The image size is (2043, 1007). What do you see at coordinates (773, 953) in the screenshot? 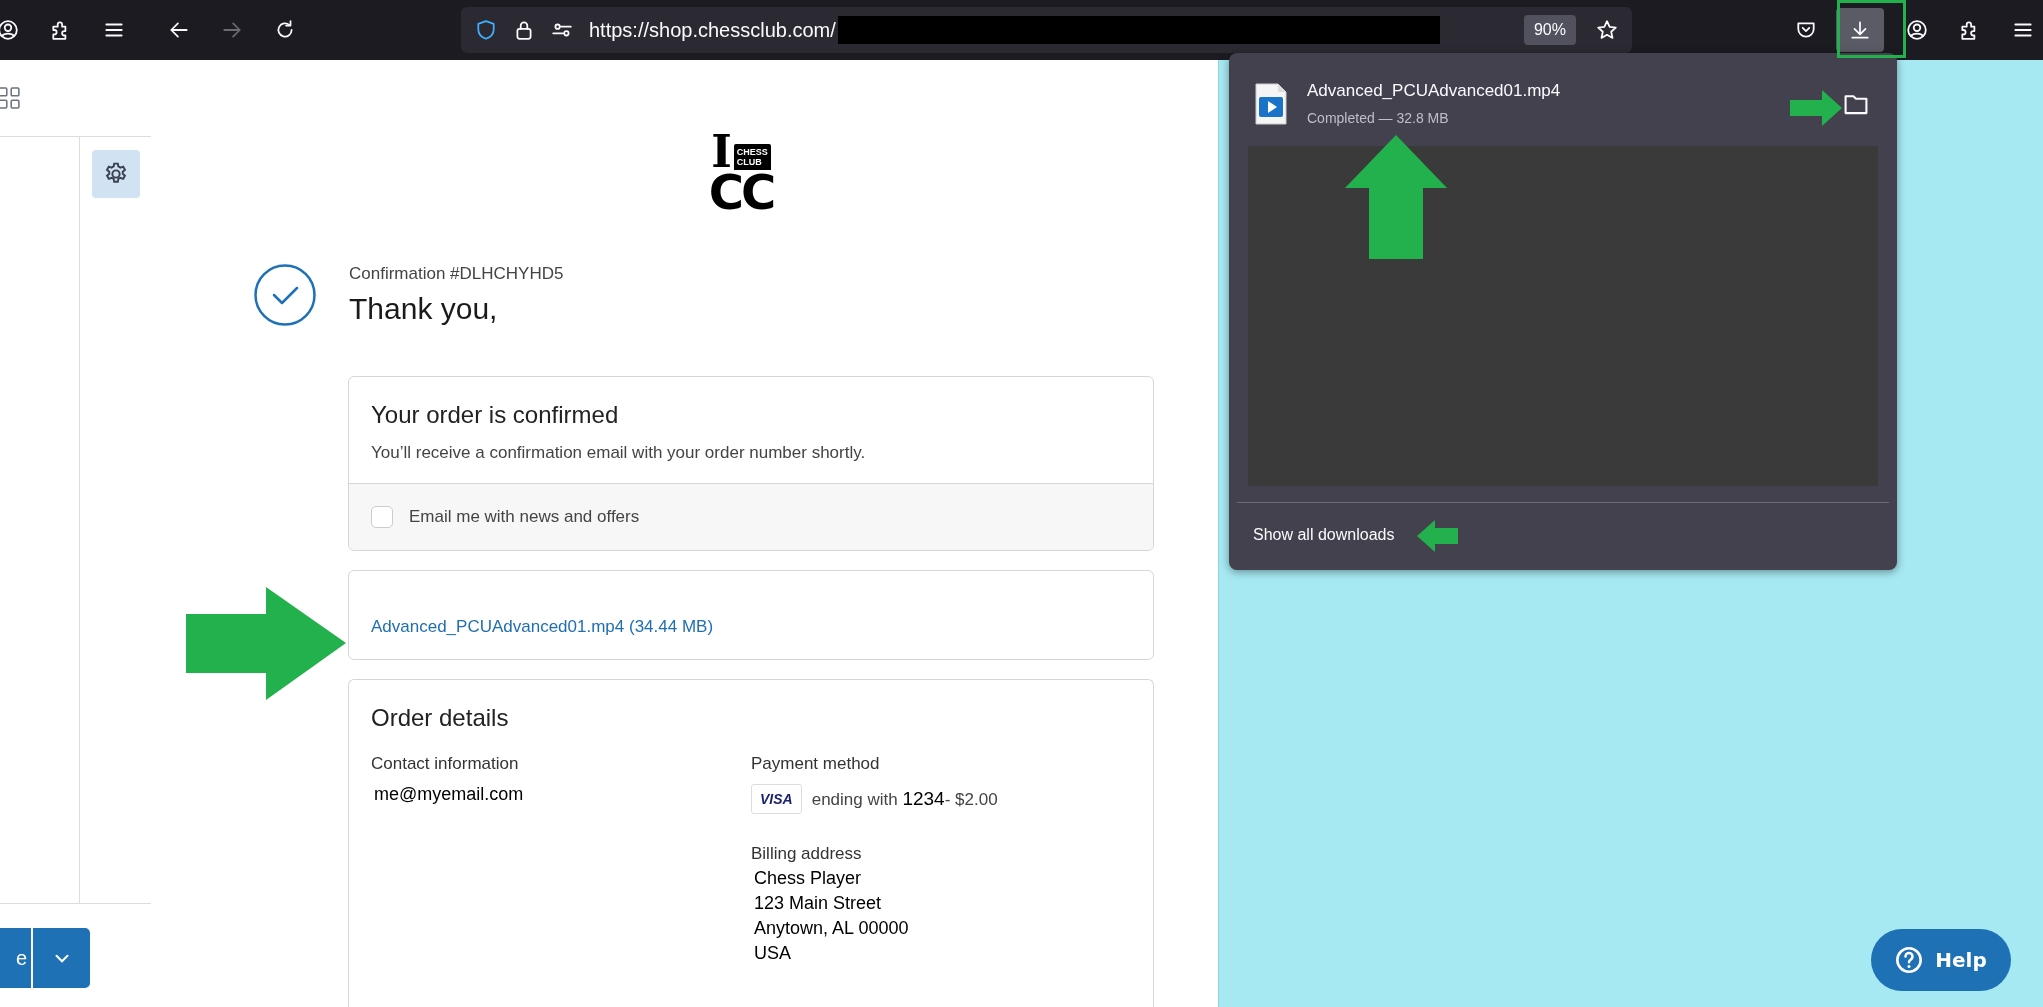
I see `address-line: USA` at bounding box center [773, 953].